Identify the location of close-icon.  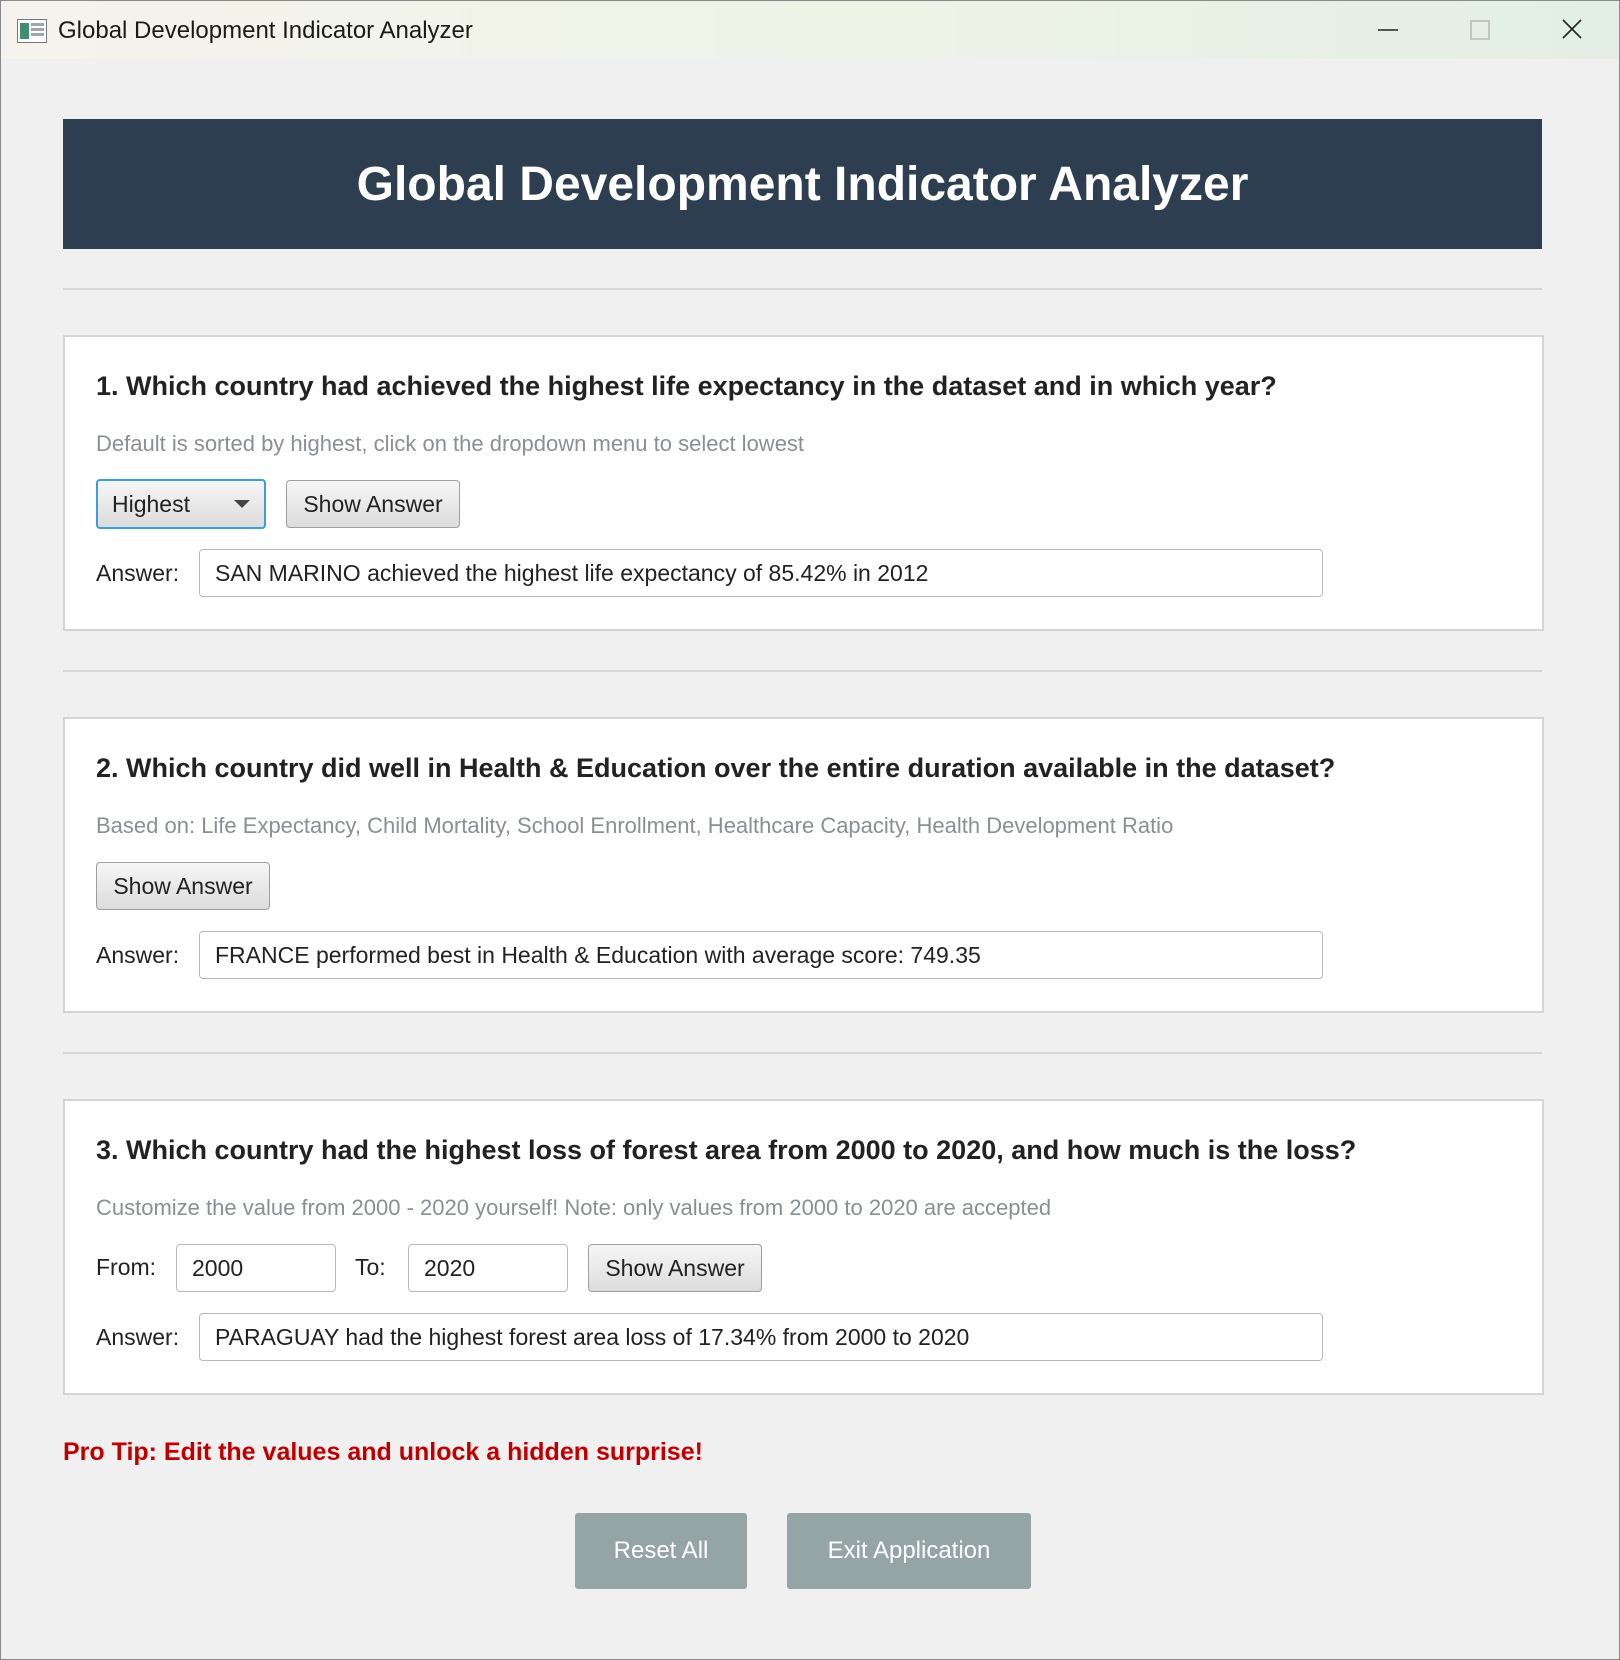
(1572, 29).